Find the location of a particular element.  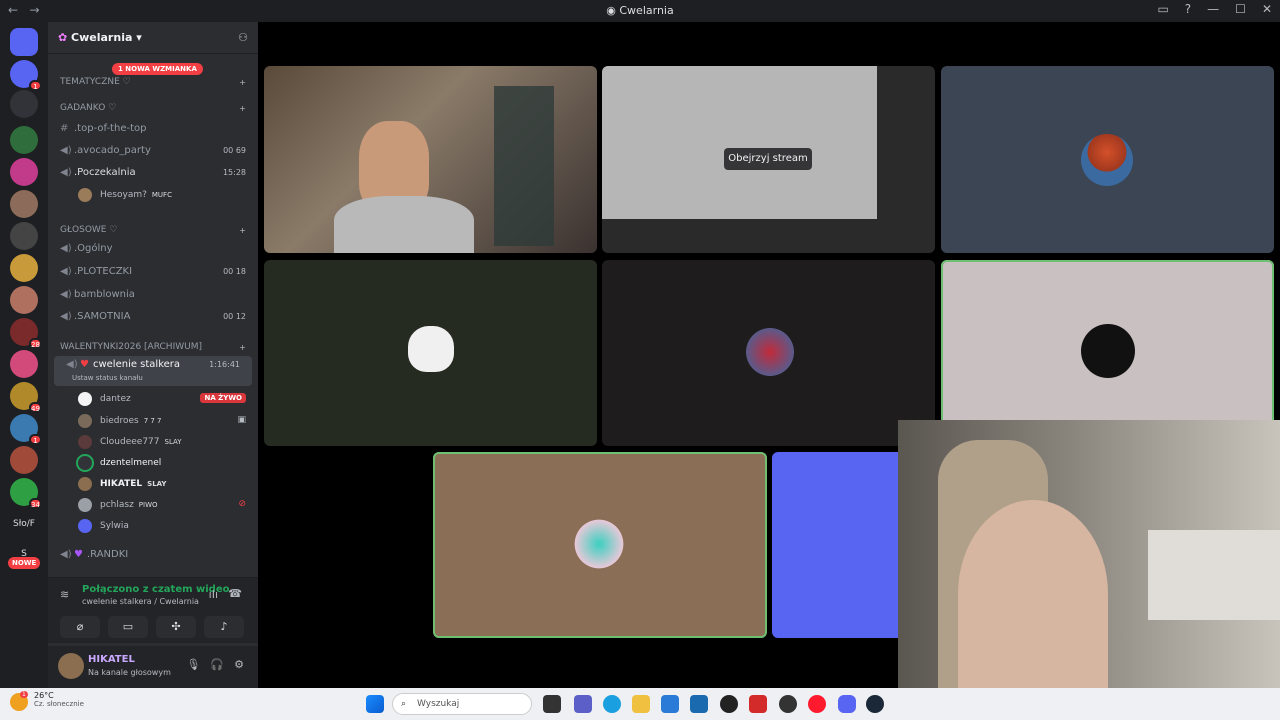

help-icon: ? is located at coordinates (1188, 9).